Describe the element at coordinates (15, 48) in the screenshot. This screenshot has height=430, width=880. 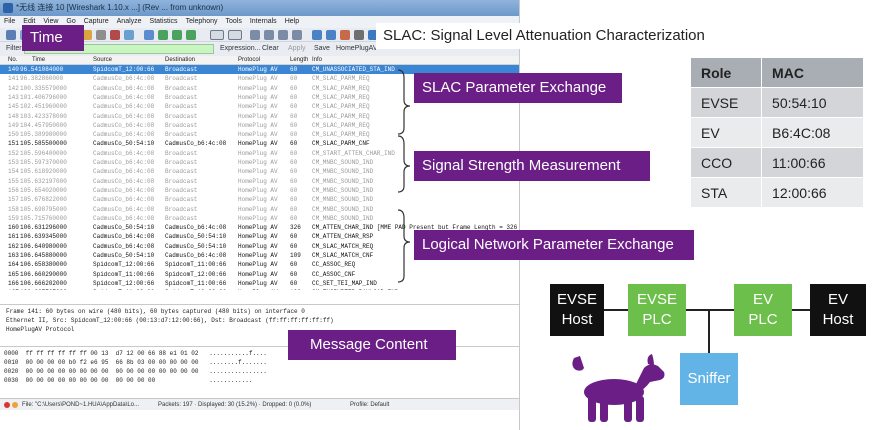
I see `filter-label: Filter:` at that location.